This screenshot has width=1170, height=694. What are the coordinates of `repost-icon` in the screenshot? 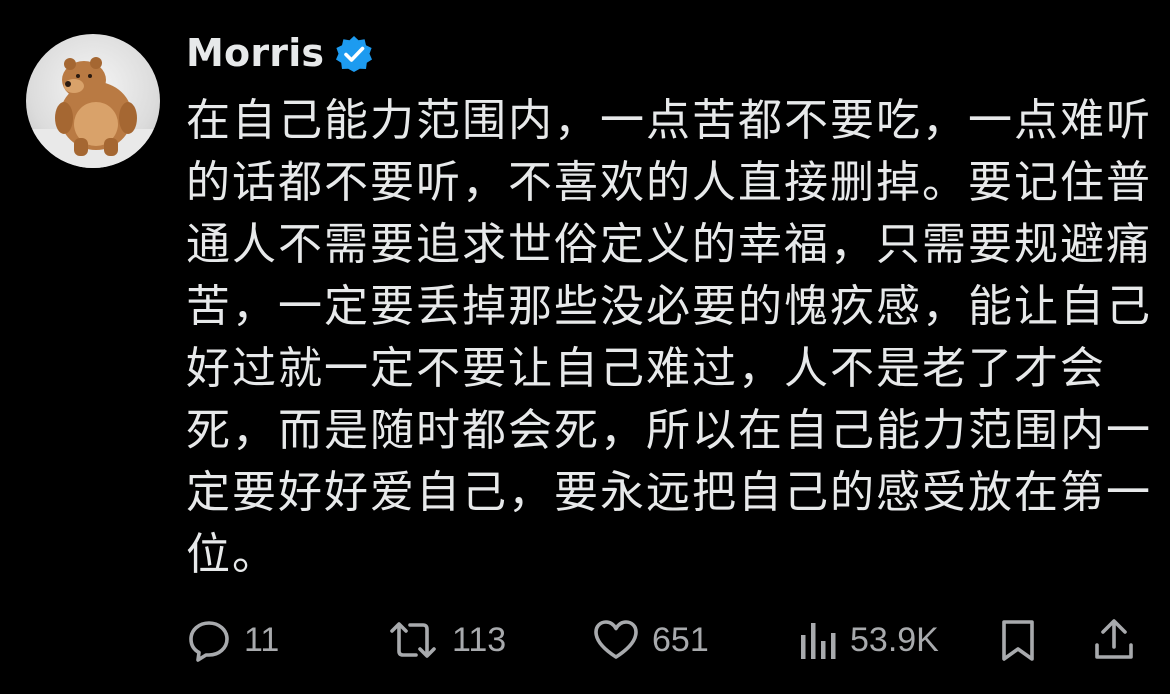 It's located at (413, 640).